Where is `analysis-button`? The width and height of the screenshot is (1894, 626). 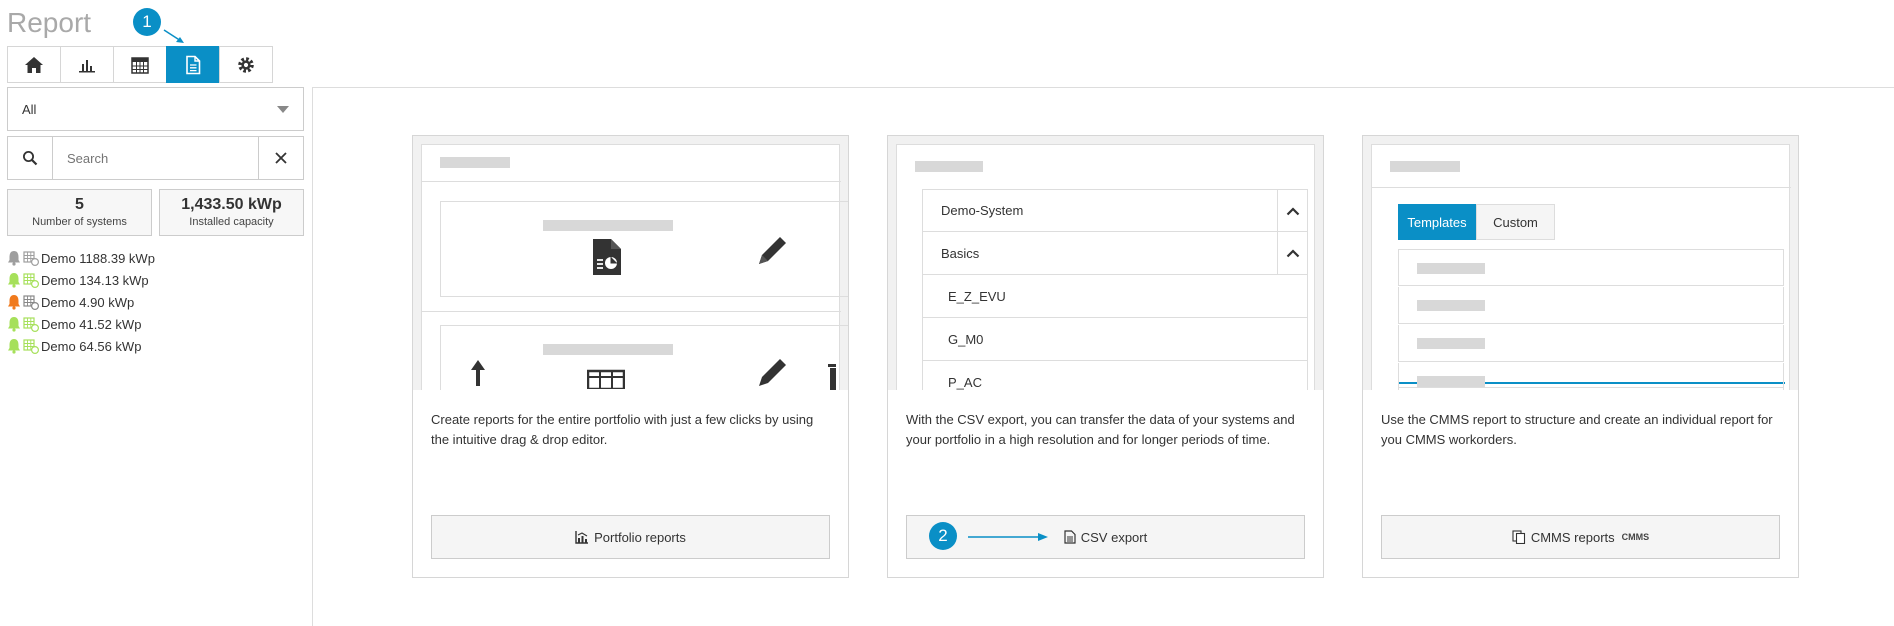
analysis-button is located at coordinates (87, 64).